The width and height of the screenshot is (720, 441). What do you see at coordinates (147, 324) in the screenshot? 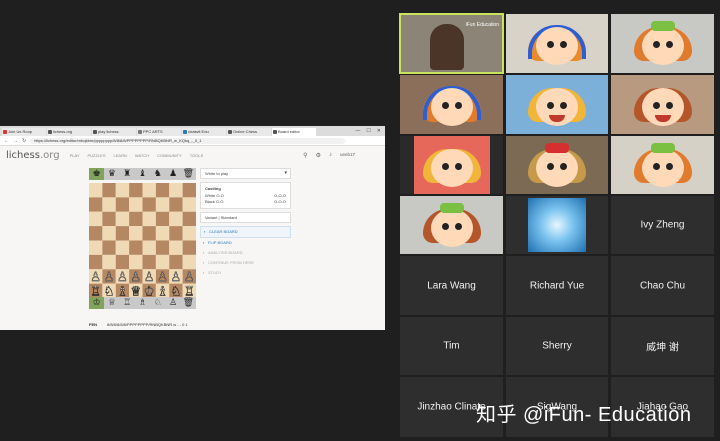
I see `fen-input: 8/8/8/8/8/8/PPPPPPPP/RNBQKBNR w - - 0 1` at bounding box center [147, 324].